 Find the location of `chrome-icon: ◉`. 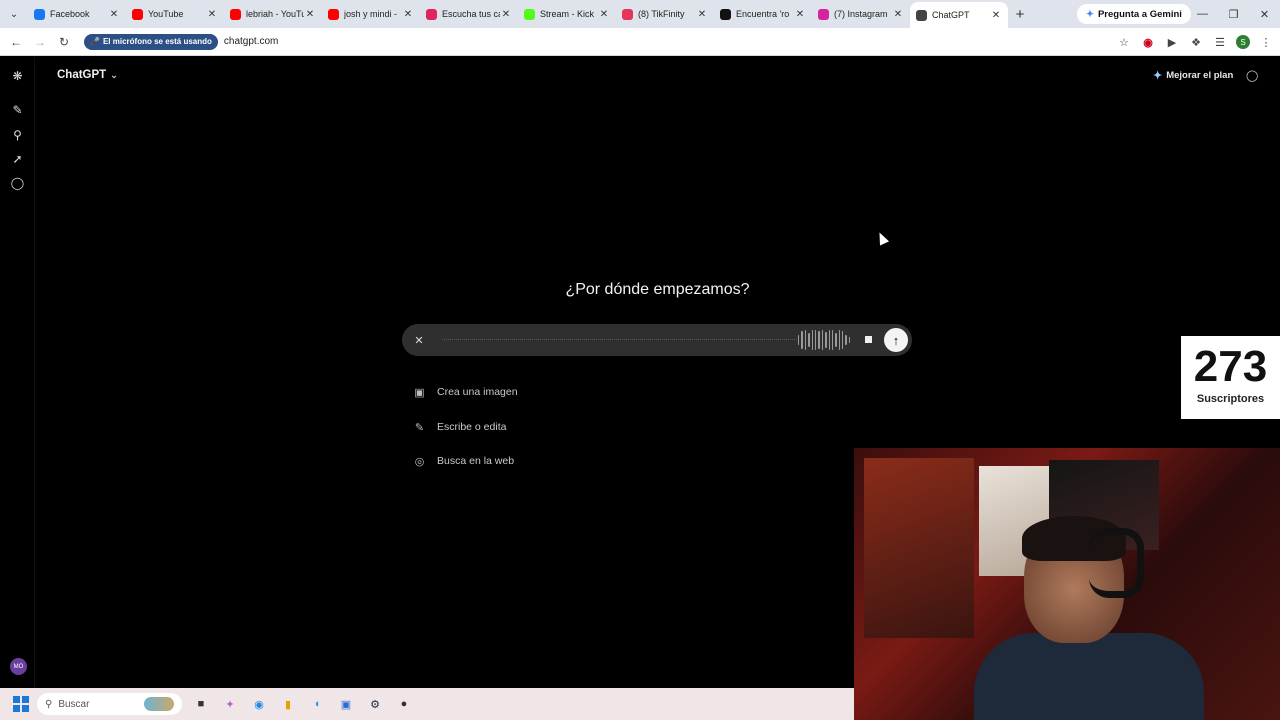

chrome-icon: ◉ is located at coordinates (259, 704).